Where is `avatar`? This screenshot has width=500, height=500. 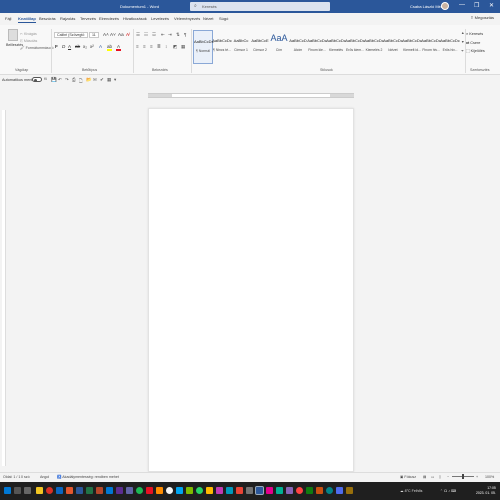
avatar is located at coordinates (445, 6).